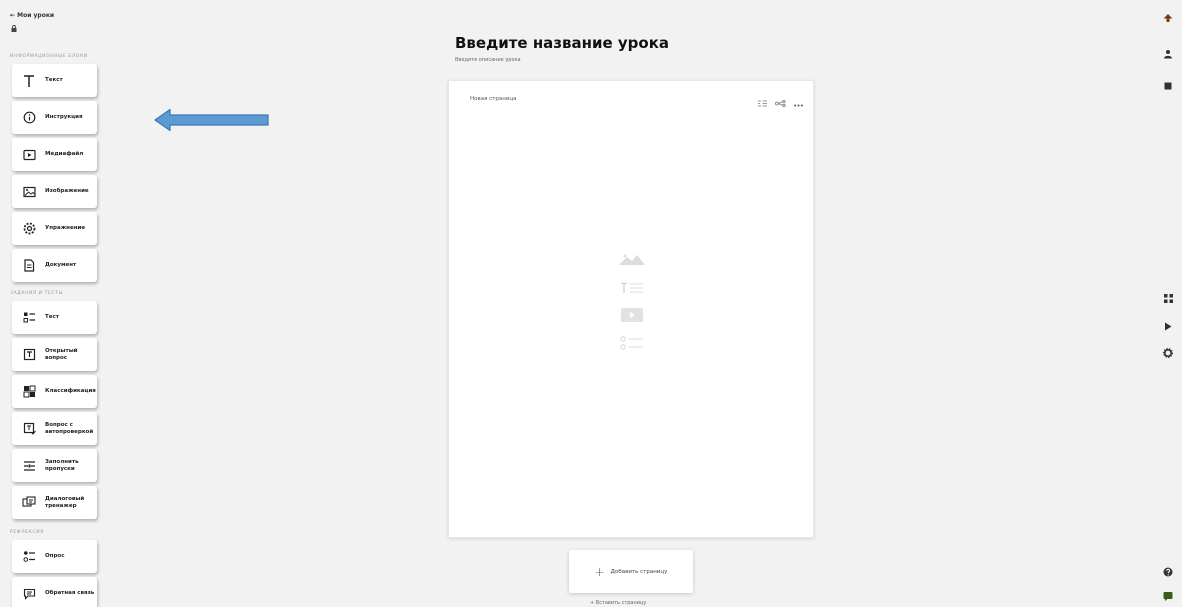 The image size is (1182, 607). What do you see at coordinates (632, 260) in the screenshot?
I see `image-placeholder-icon` at bounding box center [632, 260].